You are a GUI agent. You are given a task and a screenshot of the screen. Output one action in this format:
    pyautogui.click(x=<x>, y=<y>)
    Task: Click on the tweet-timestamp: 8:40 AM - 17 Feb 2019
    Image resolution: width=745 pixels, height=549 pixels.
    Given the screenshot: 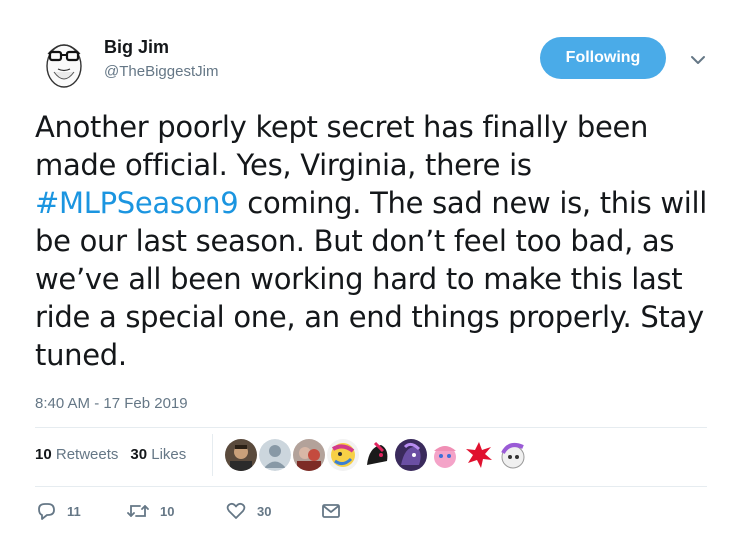 What is the action you would take?
    pyautogui.click(x=111, y=403)
    